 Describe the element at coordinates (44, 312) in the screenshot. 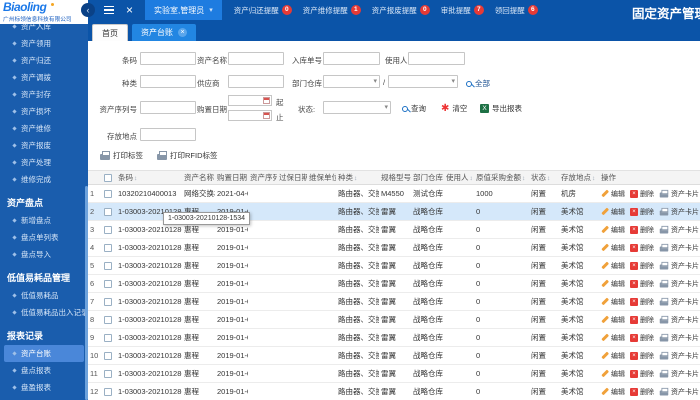

I see `sidebar-item-低值易耗品出入记录: 低值易耗品出入记录` at that location.